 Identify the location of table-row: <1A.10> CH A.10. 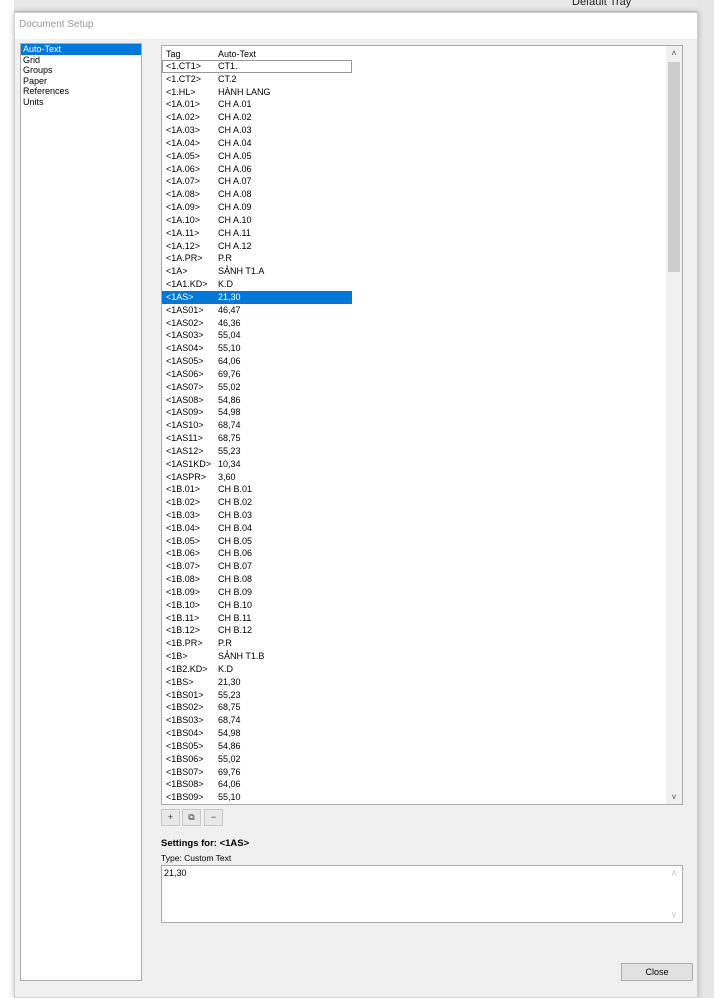
(257, 220).